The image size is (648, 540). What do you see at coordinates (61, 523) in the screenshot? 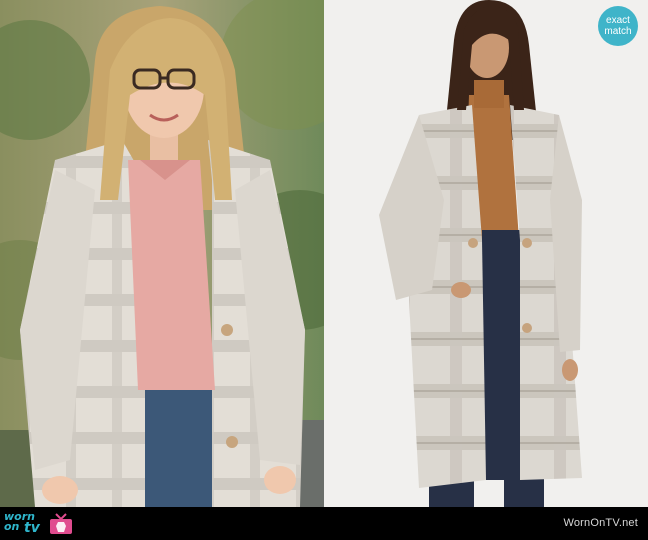
I see `tv-icon` at bounding box center [61, 523].